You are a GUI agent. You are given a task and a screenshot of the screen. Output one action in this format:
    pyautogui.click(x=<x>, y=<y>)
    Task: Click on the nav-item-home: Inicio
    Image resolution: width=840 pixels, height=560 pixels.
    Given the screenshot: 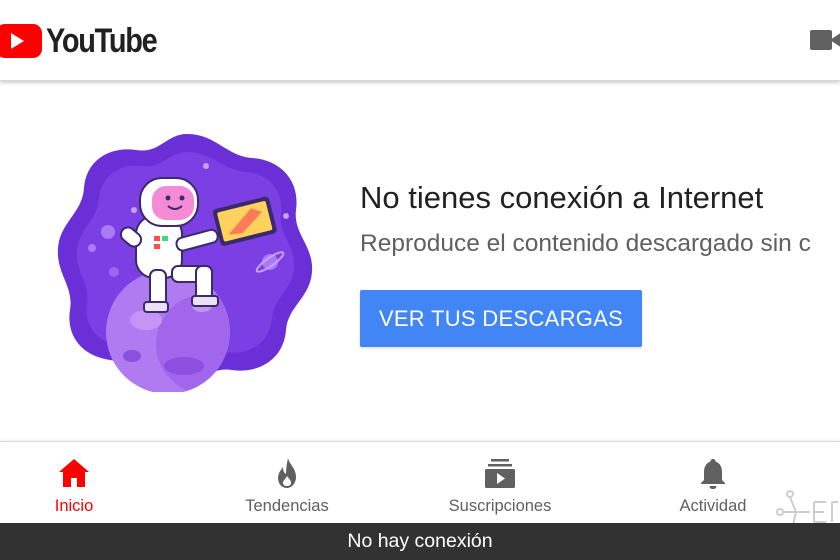 What is the action you would take?
    pyautogui.click(x=87, y=483)
    